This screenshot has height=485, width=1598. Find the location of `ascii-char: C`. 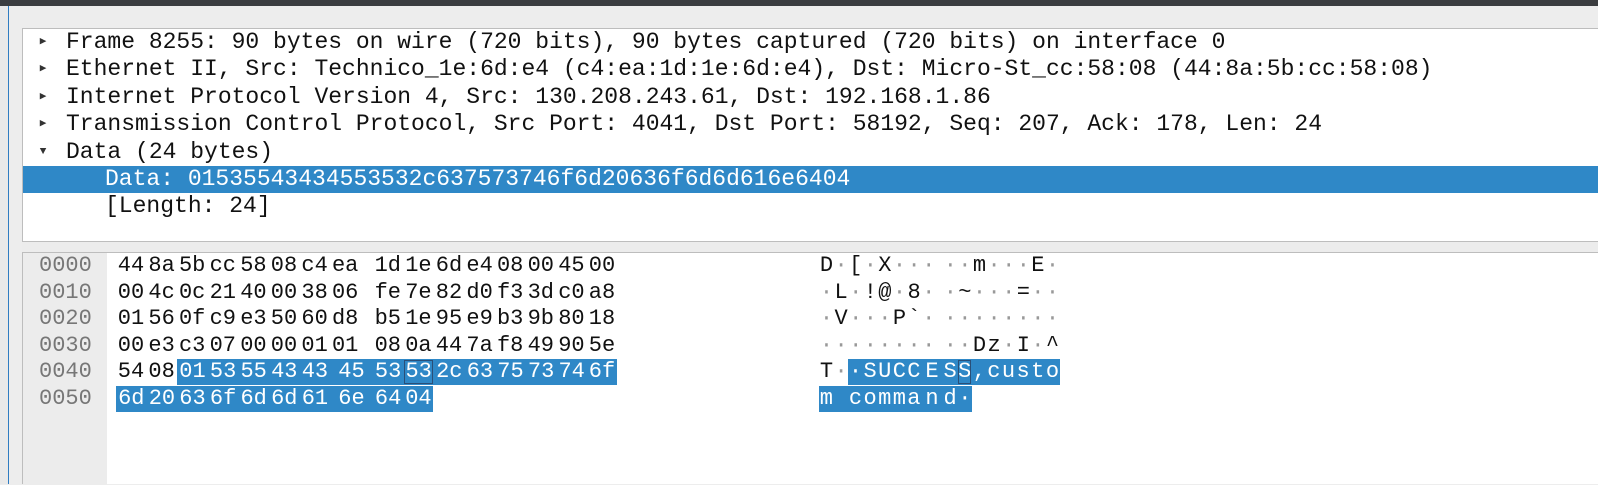

ascii-char: C is located at coordinates (914, 372).